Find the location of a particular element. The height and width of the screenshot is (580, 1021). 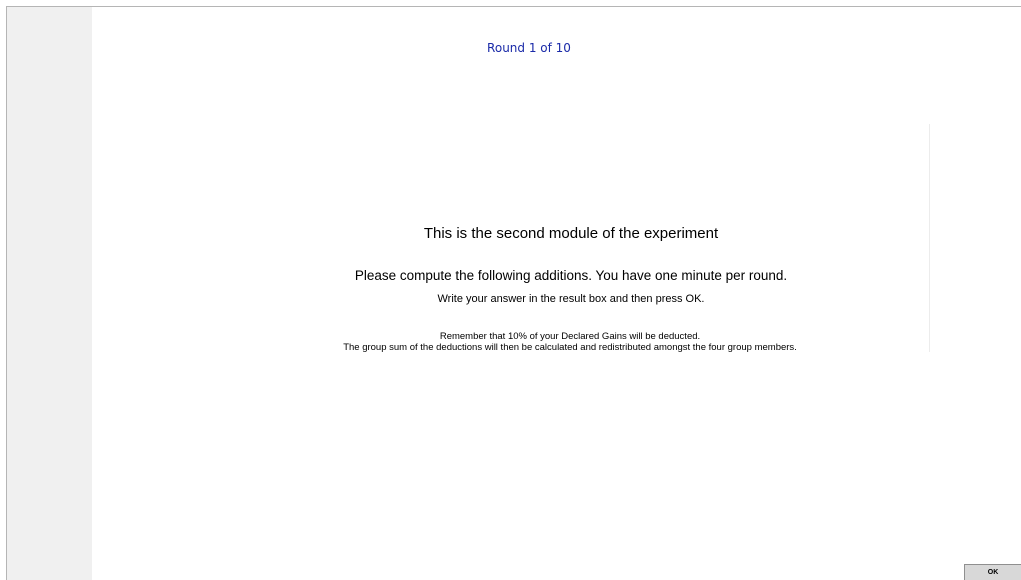

left-panel is located at coordinates (49, 293).